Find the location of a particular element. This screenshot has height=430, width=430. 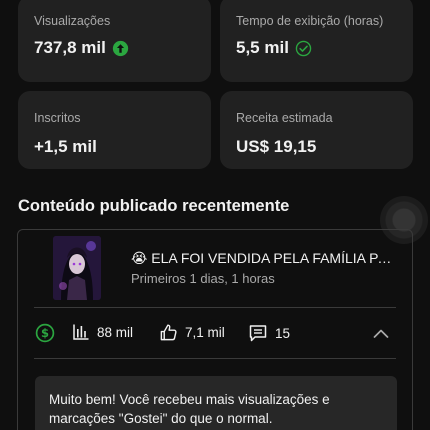

views-stat-card: Visualizações 737,8 mil is located at coordinates (114, 41).